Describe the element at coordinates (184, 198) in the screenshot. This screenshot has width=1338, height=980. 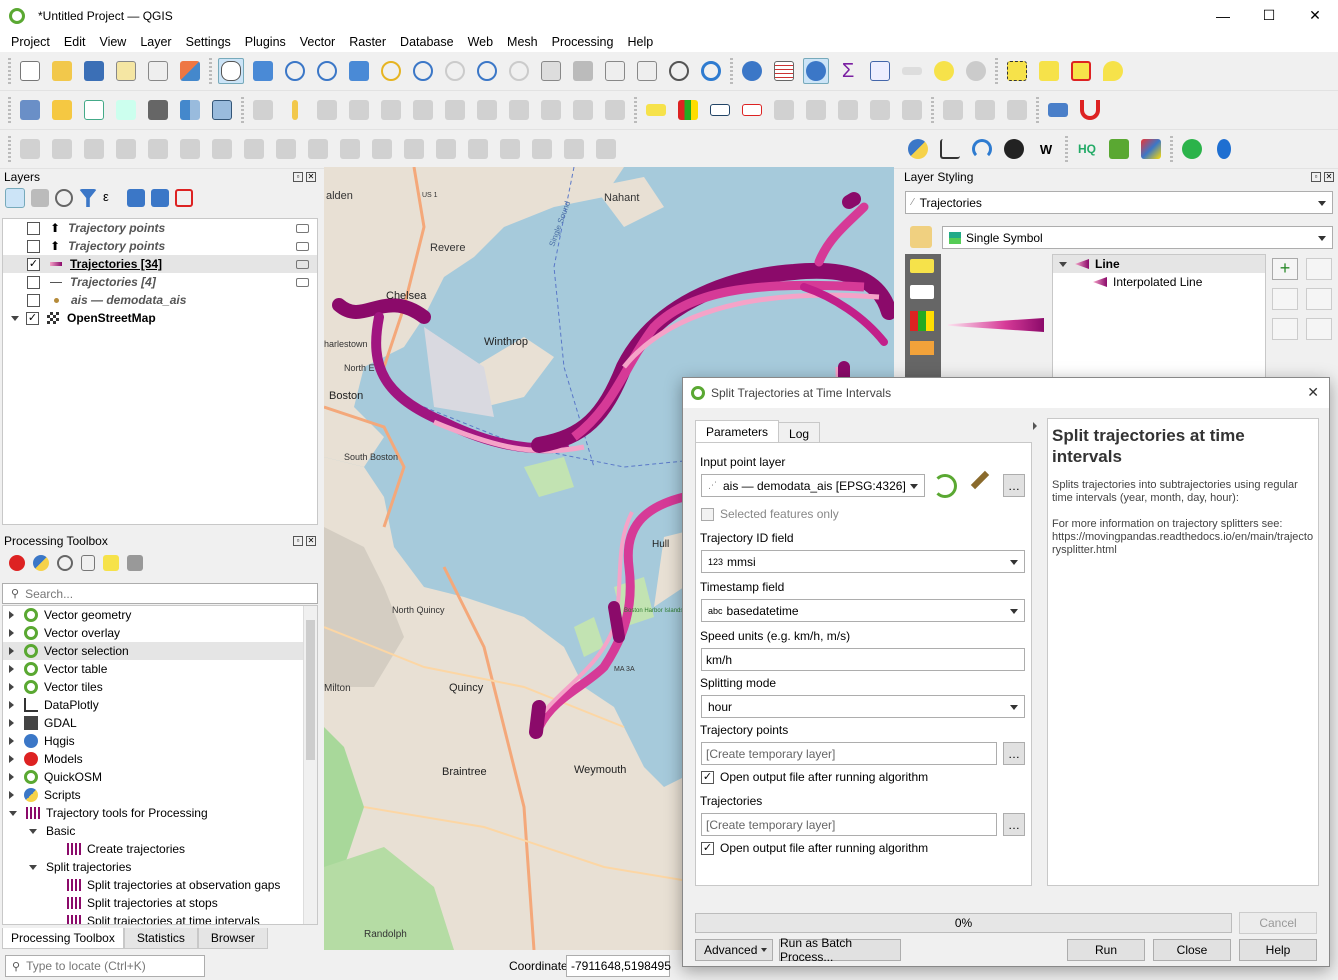
I see `remove-layer-icon` at that location.